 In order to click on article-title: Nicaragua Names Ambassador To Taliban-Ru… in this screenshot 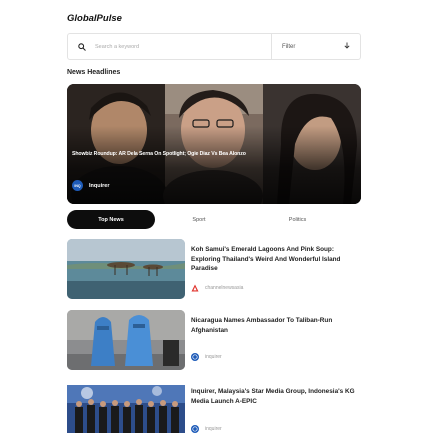, I will do `click(262, 325)`.